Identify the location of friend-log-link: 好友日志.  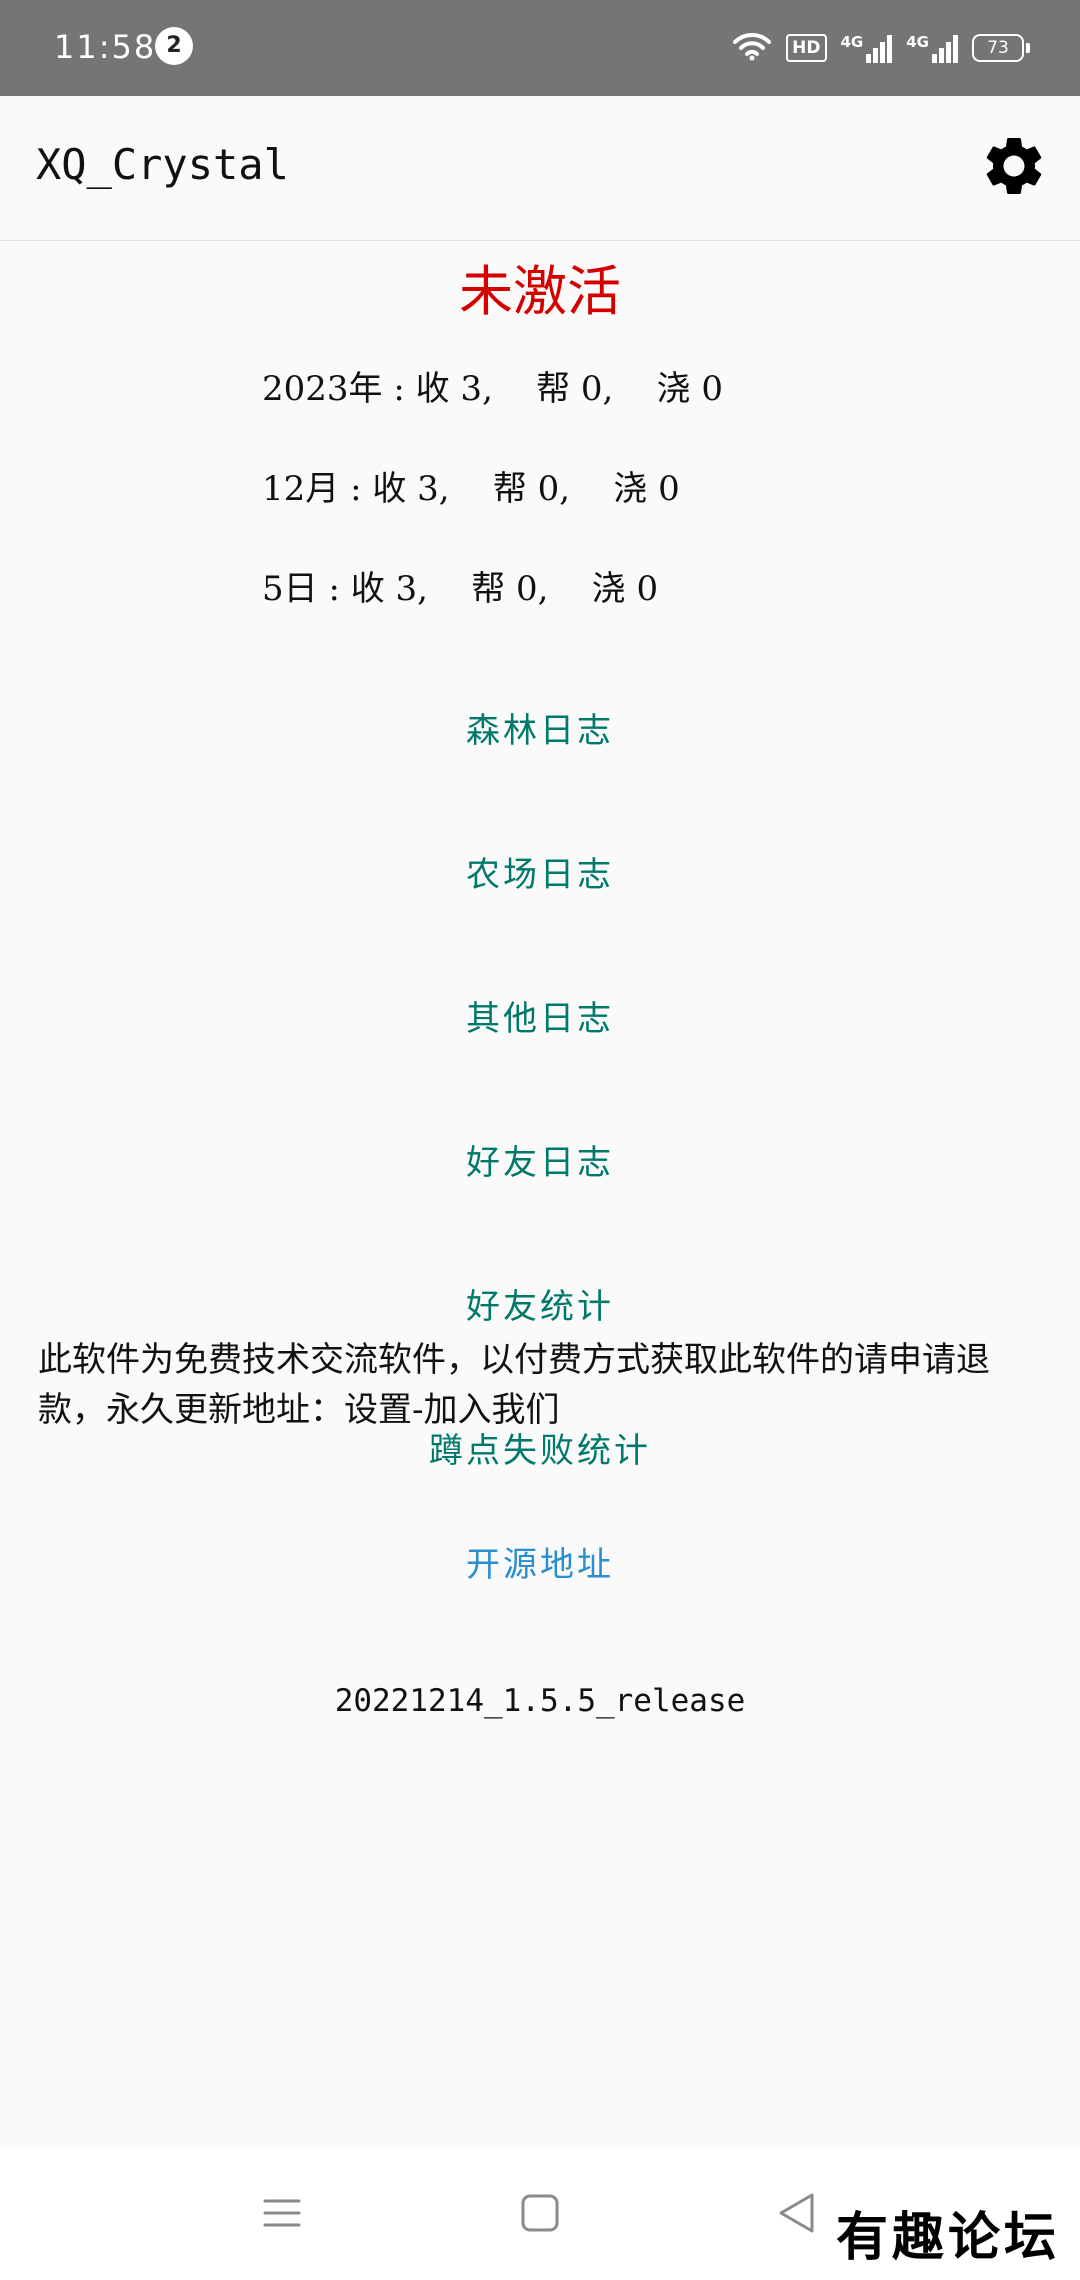
(540, 1159).